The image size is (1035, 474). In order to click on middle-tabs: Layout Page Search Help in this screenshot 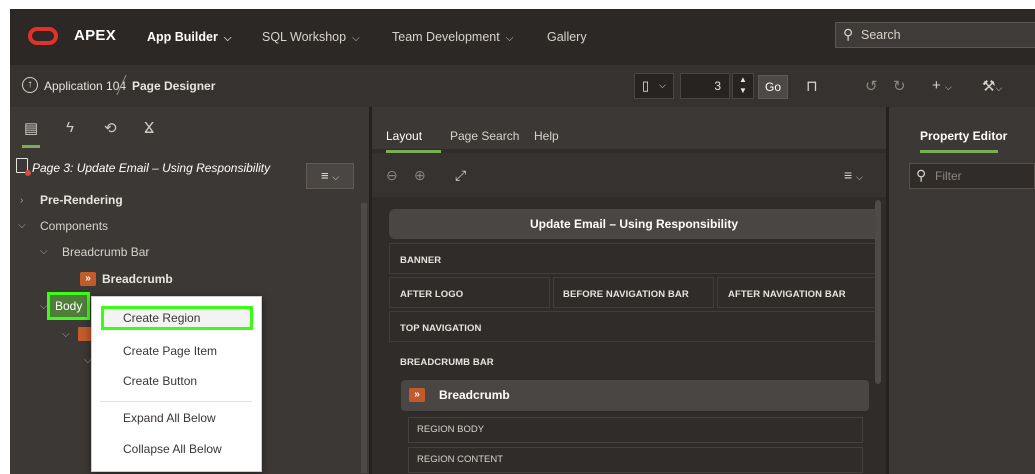, I will do `click(629, 130)`.